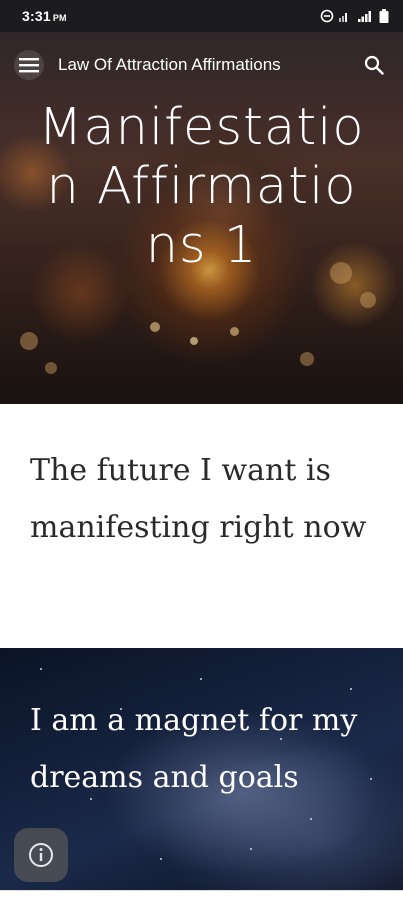 This screenshot has height=901, width=403. I want to click on do-not-disturb-icon, so click(327, 16).